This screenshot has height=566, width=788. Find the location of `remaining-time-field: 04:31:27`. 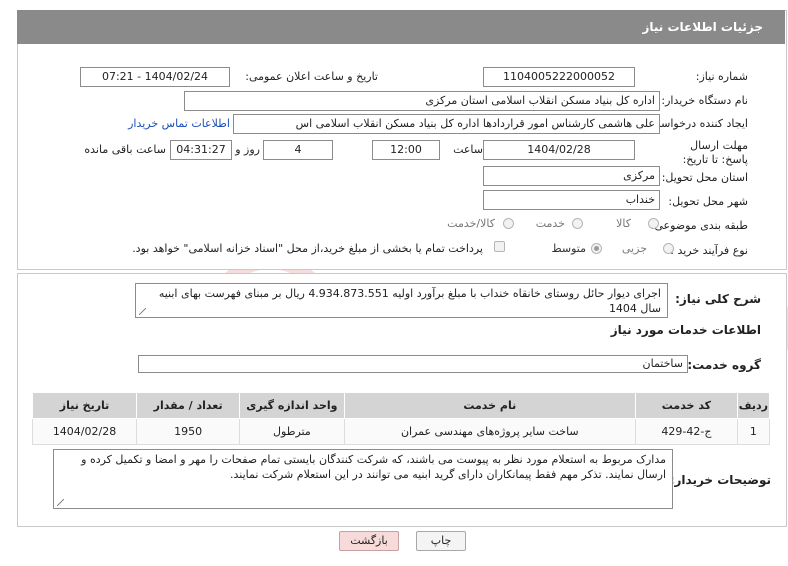

remaining-time-field: 04:31:27 is located at coordinates (201, 150).